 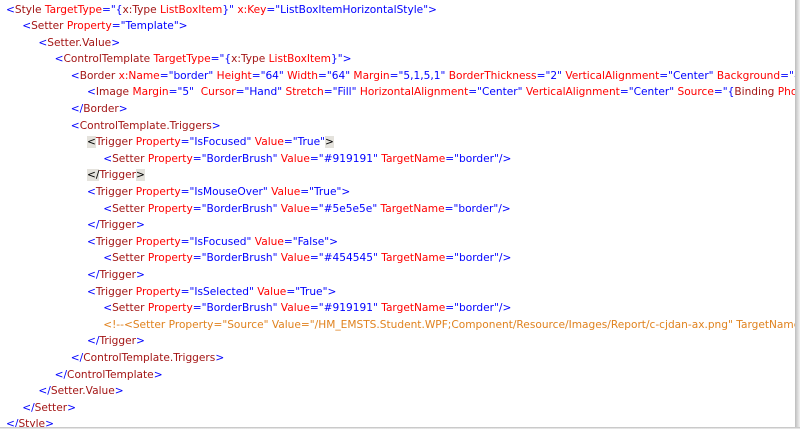 What do you see at coordinates (754, 92) in the screenshot?
I see `code-token-element-name: Binding` at bounding box center [754, 92].